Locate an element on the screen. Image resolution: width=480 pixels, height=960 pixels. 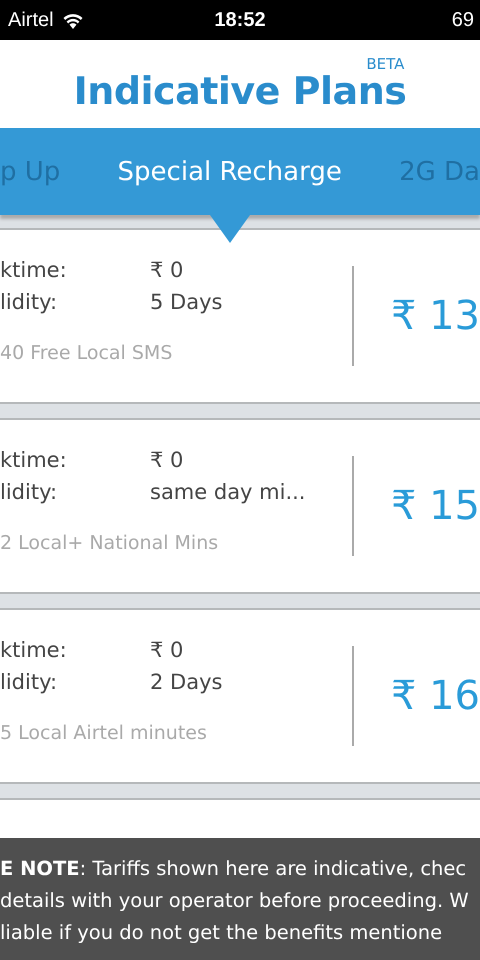
plan-price: ₹ 15 is located at coordinates (435, 506).